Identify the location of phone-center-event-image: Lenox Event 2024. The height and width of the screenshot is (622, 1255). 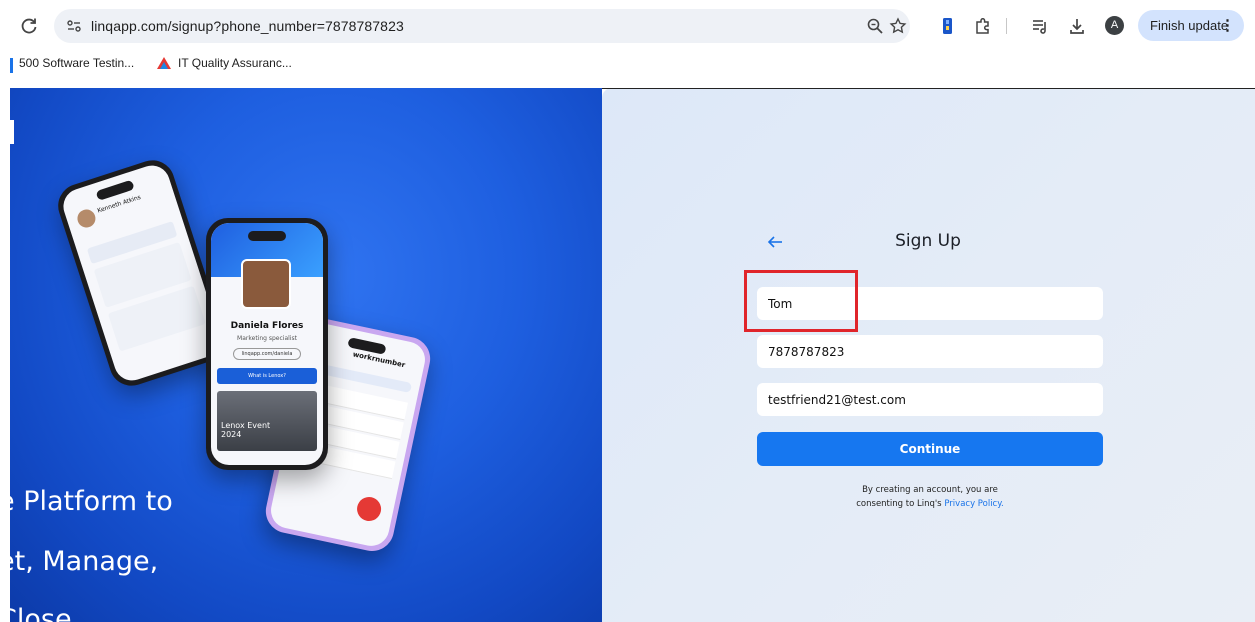
(267, 421).